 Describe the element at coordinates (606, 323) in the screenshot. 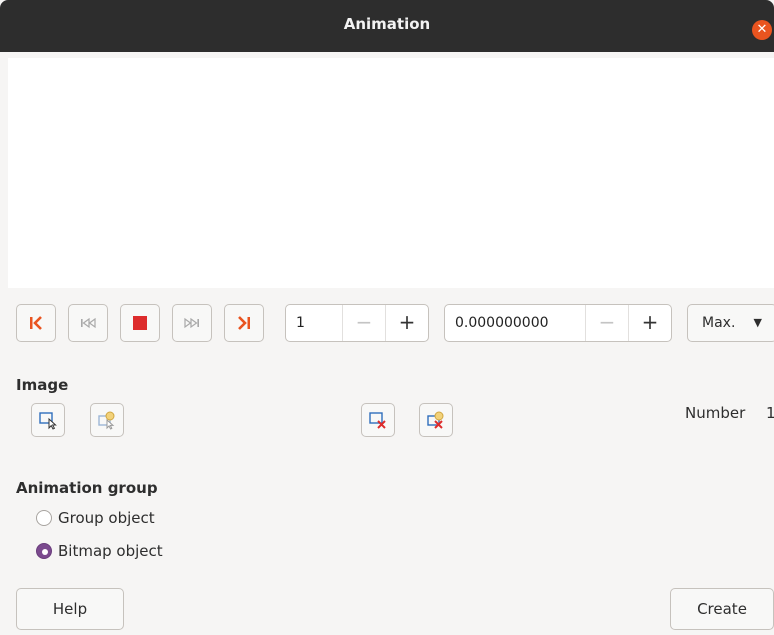

I see `duration-decrement: −` at that location.